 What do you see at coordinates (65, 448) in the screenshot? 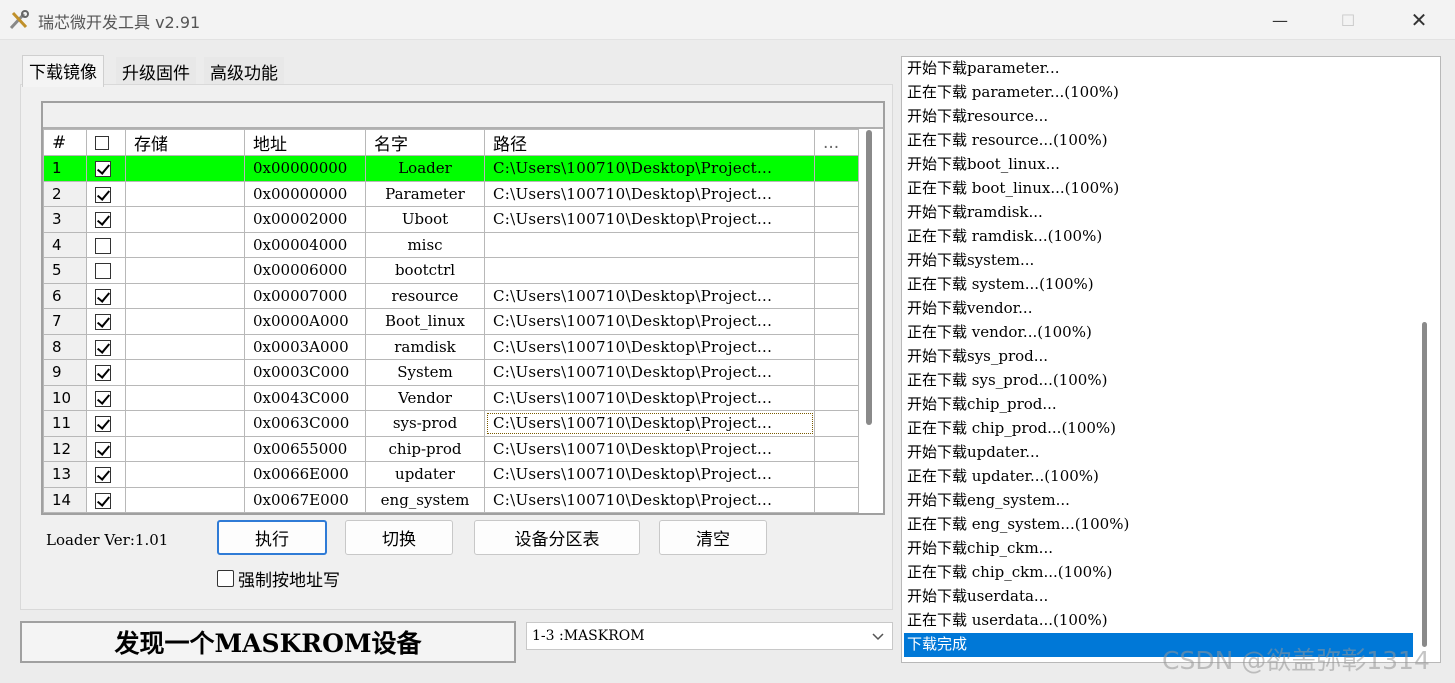
I see `row-num: 12` at bounding box center [65, 448].